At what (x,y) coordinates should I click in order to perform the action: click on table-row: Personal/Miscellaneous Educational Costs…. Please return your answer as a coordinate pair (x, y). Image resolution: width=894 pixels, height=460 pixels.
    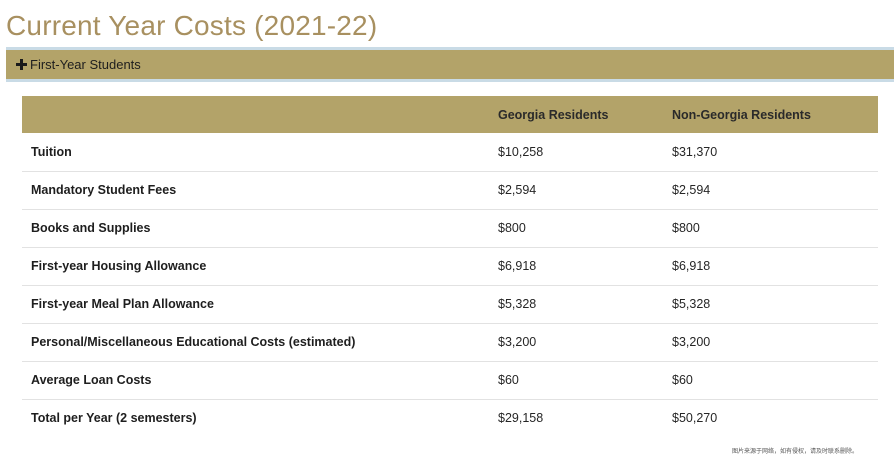
    Looking at the image, I should click on (450, 342).